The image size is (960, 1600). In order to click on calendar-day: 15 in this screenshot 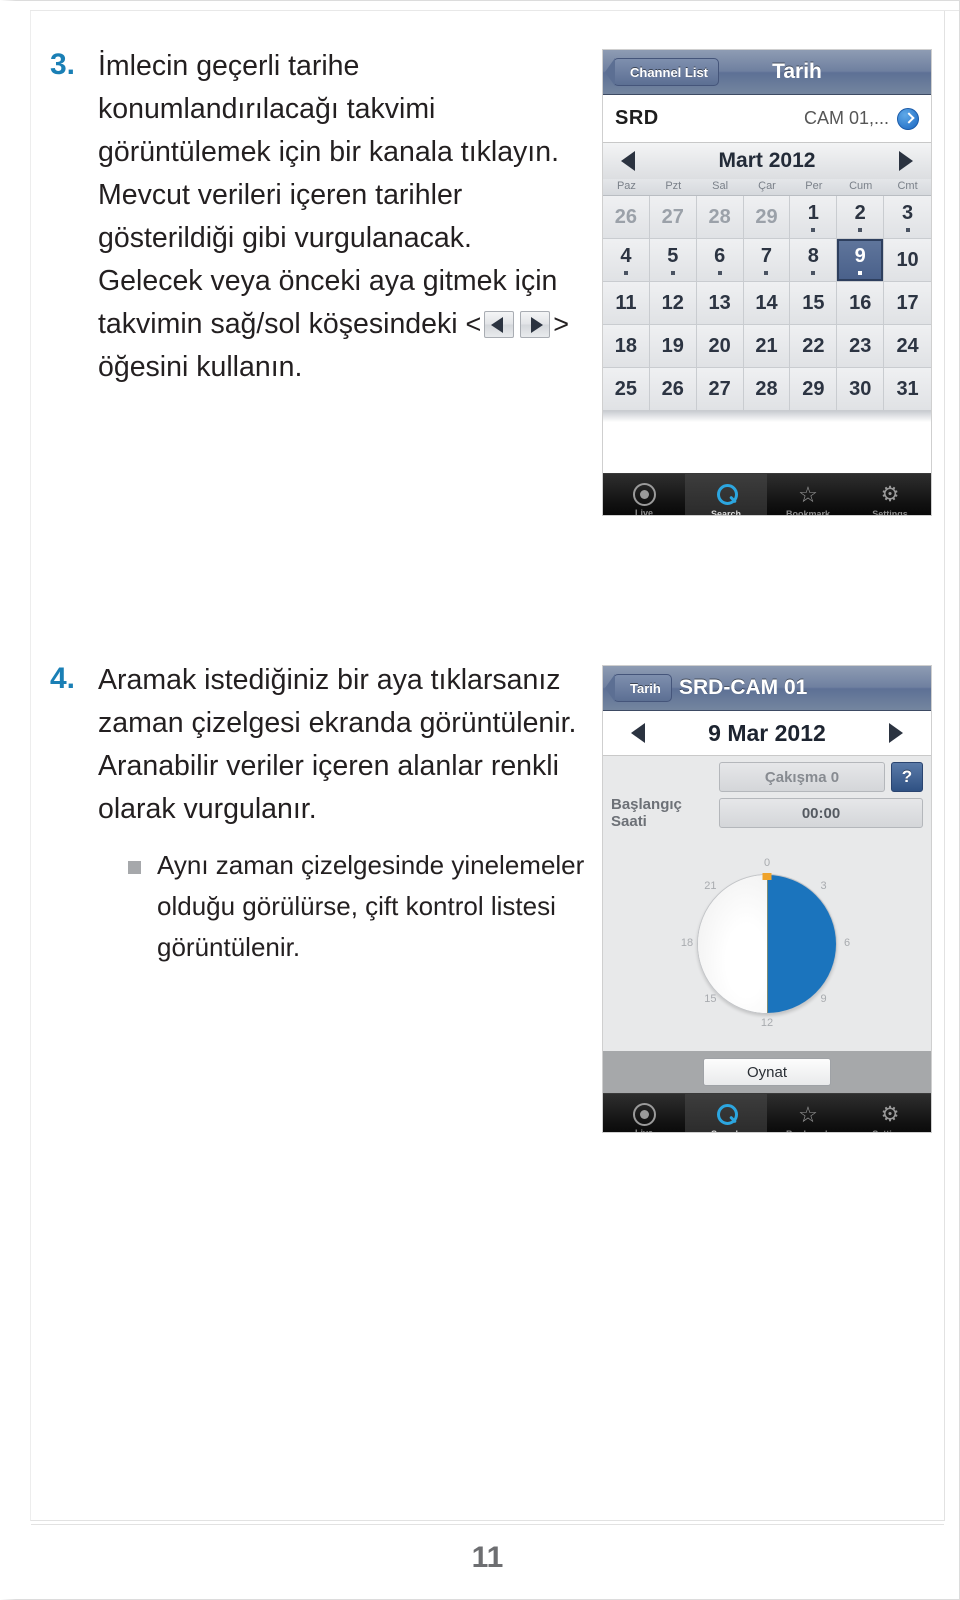, I will do `click(814, 303)`.